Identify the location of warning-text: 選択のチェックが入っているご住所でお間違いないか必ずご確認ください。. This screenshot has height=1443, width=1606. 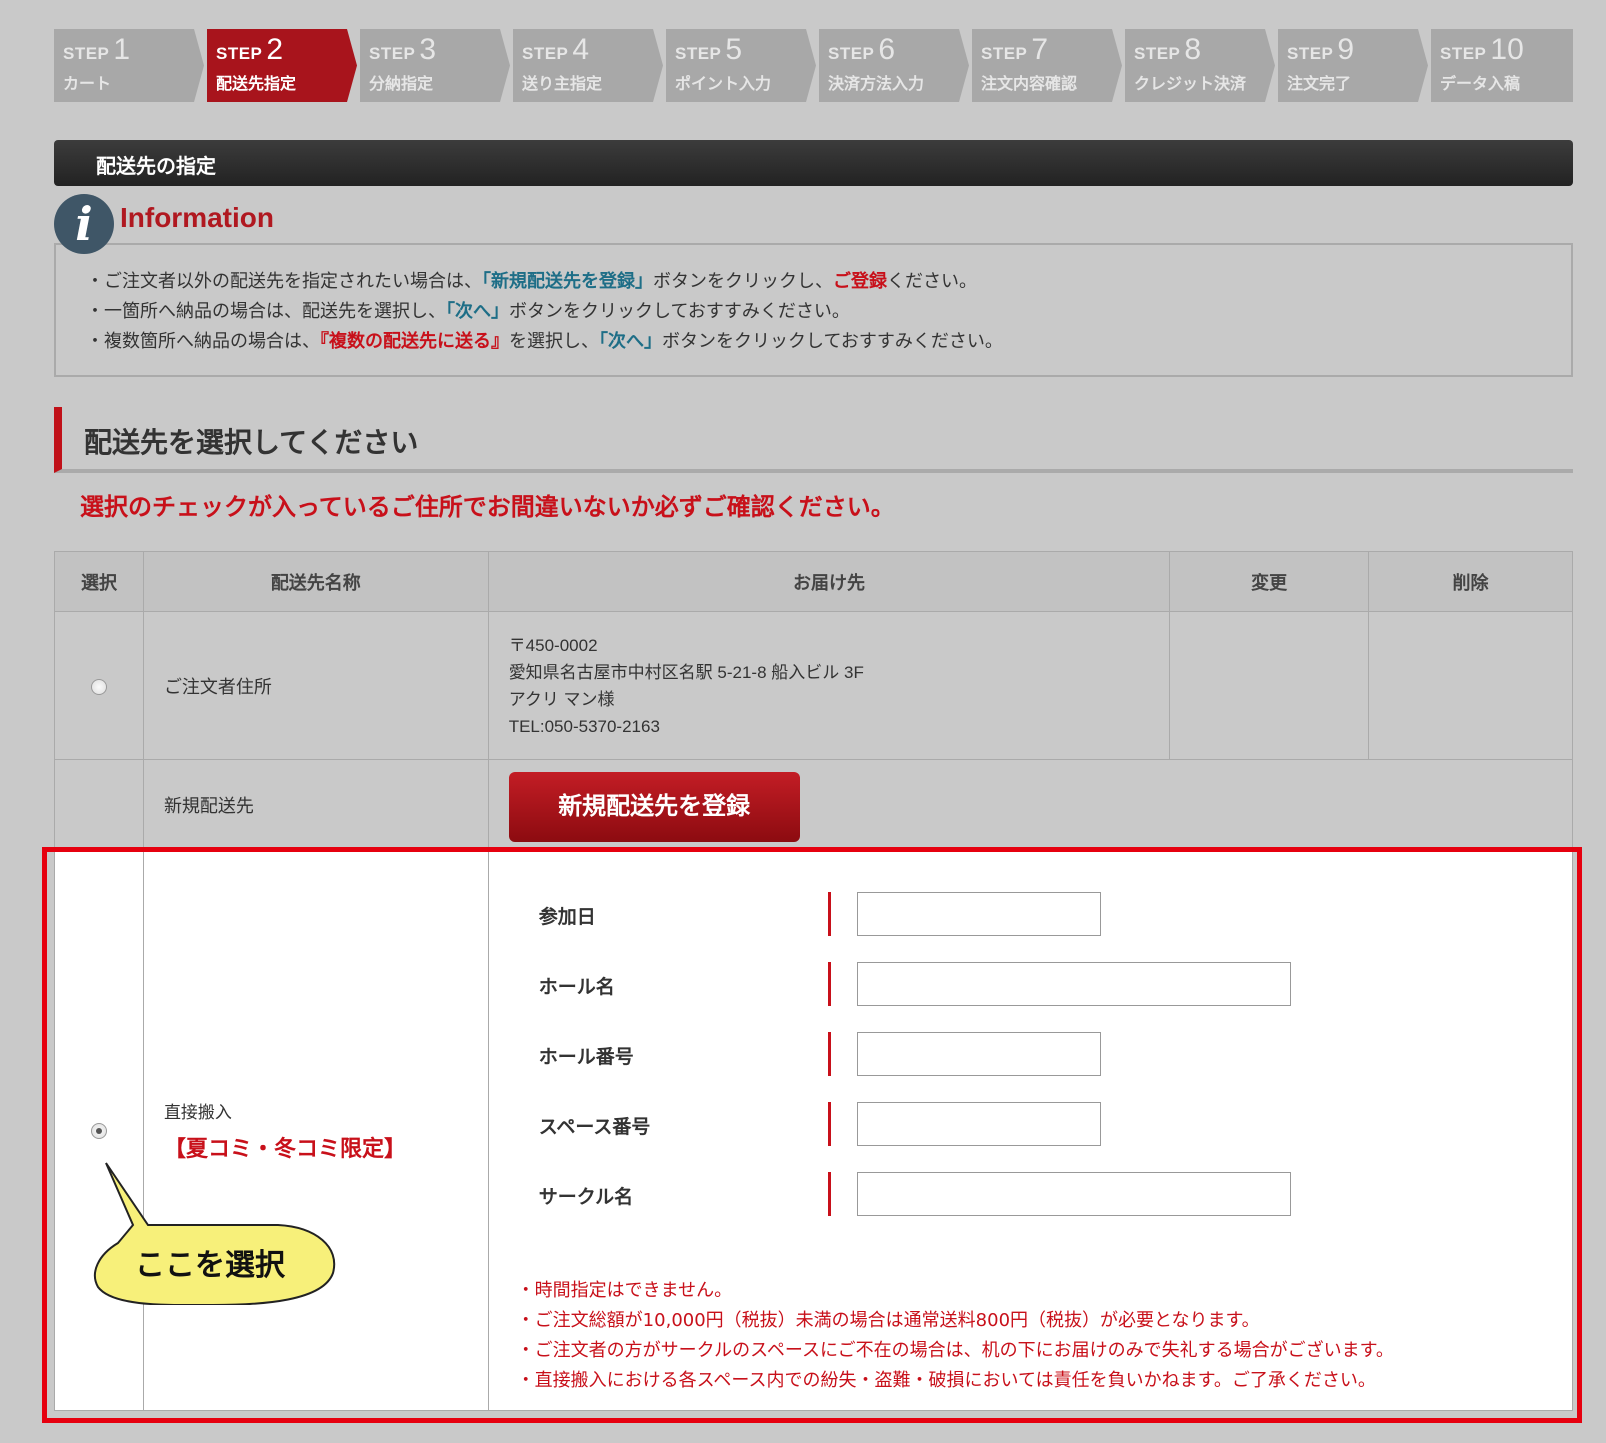
(487, 507).